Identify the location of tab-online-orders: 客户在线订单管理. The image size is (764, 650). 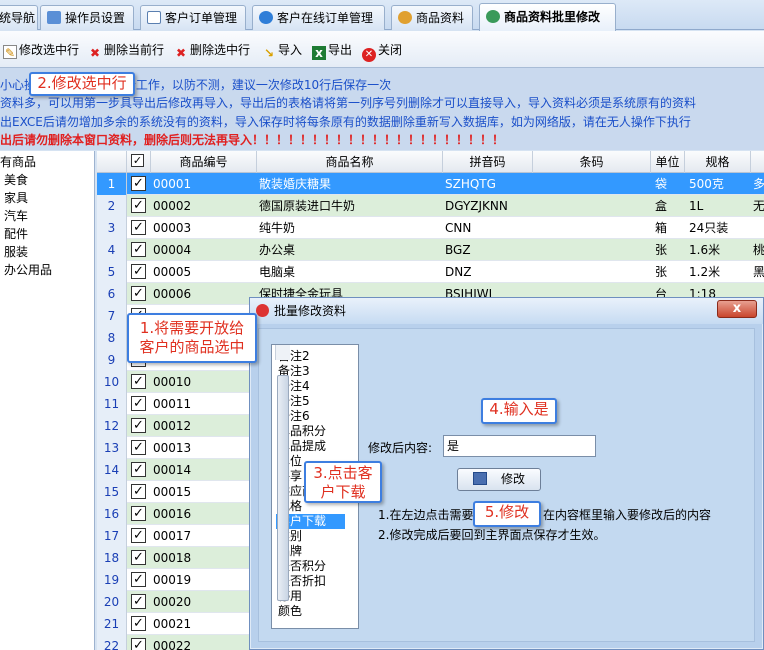
(318, 17).